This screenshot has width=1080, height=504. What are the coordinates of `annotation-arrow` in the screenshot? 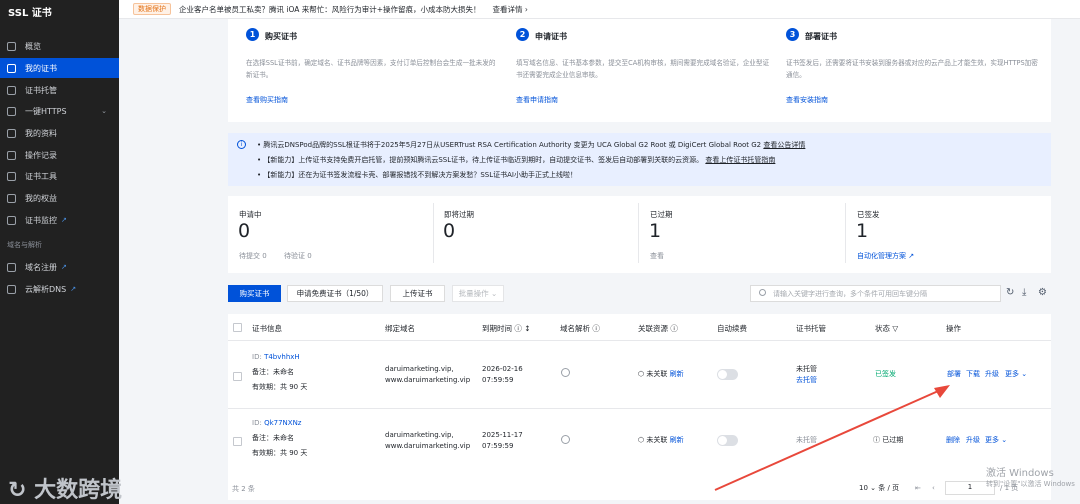 It's located at (832, 438).